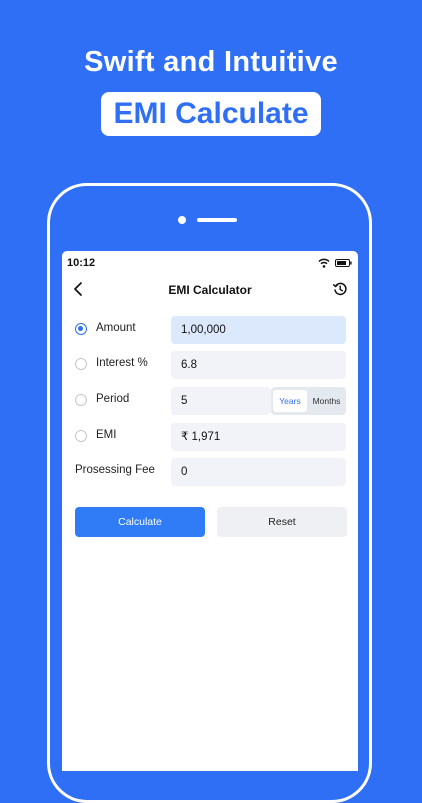 The image size is (422, 803). I want to click on processing-fee-row: Prosessing Fee 0, so click(210, 472).